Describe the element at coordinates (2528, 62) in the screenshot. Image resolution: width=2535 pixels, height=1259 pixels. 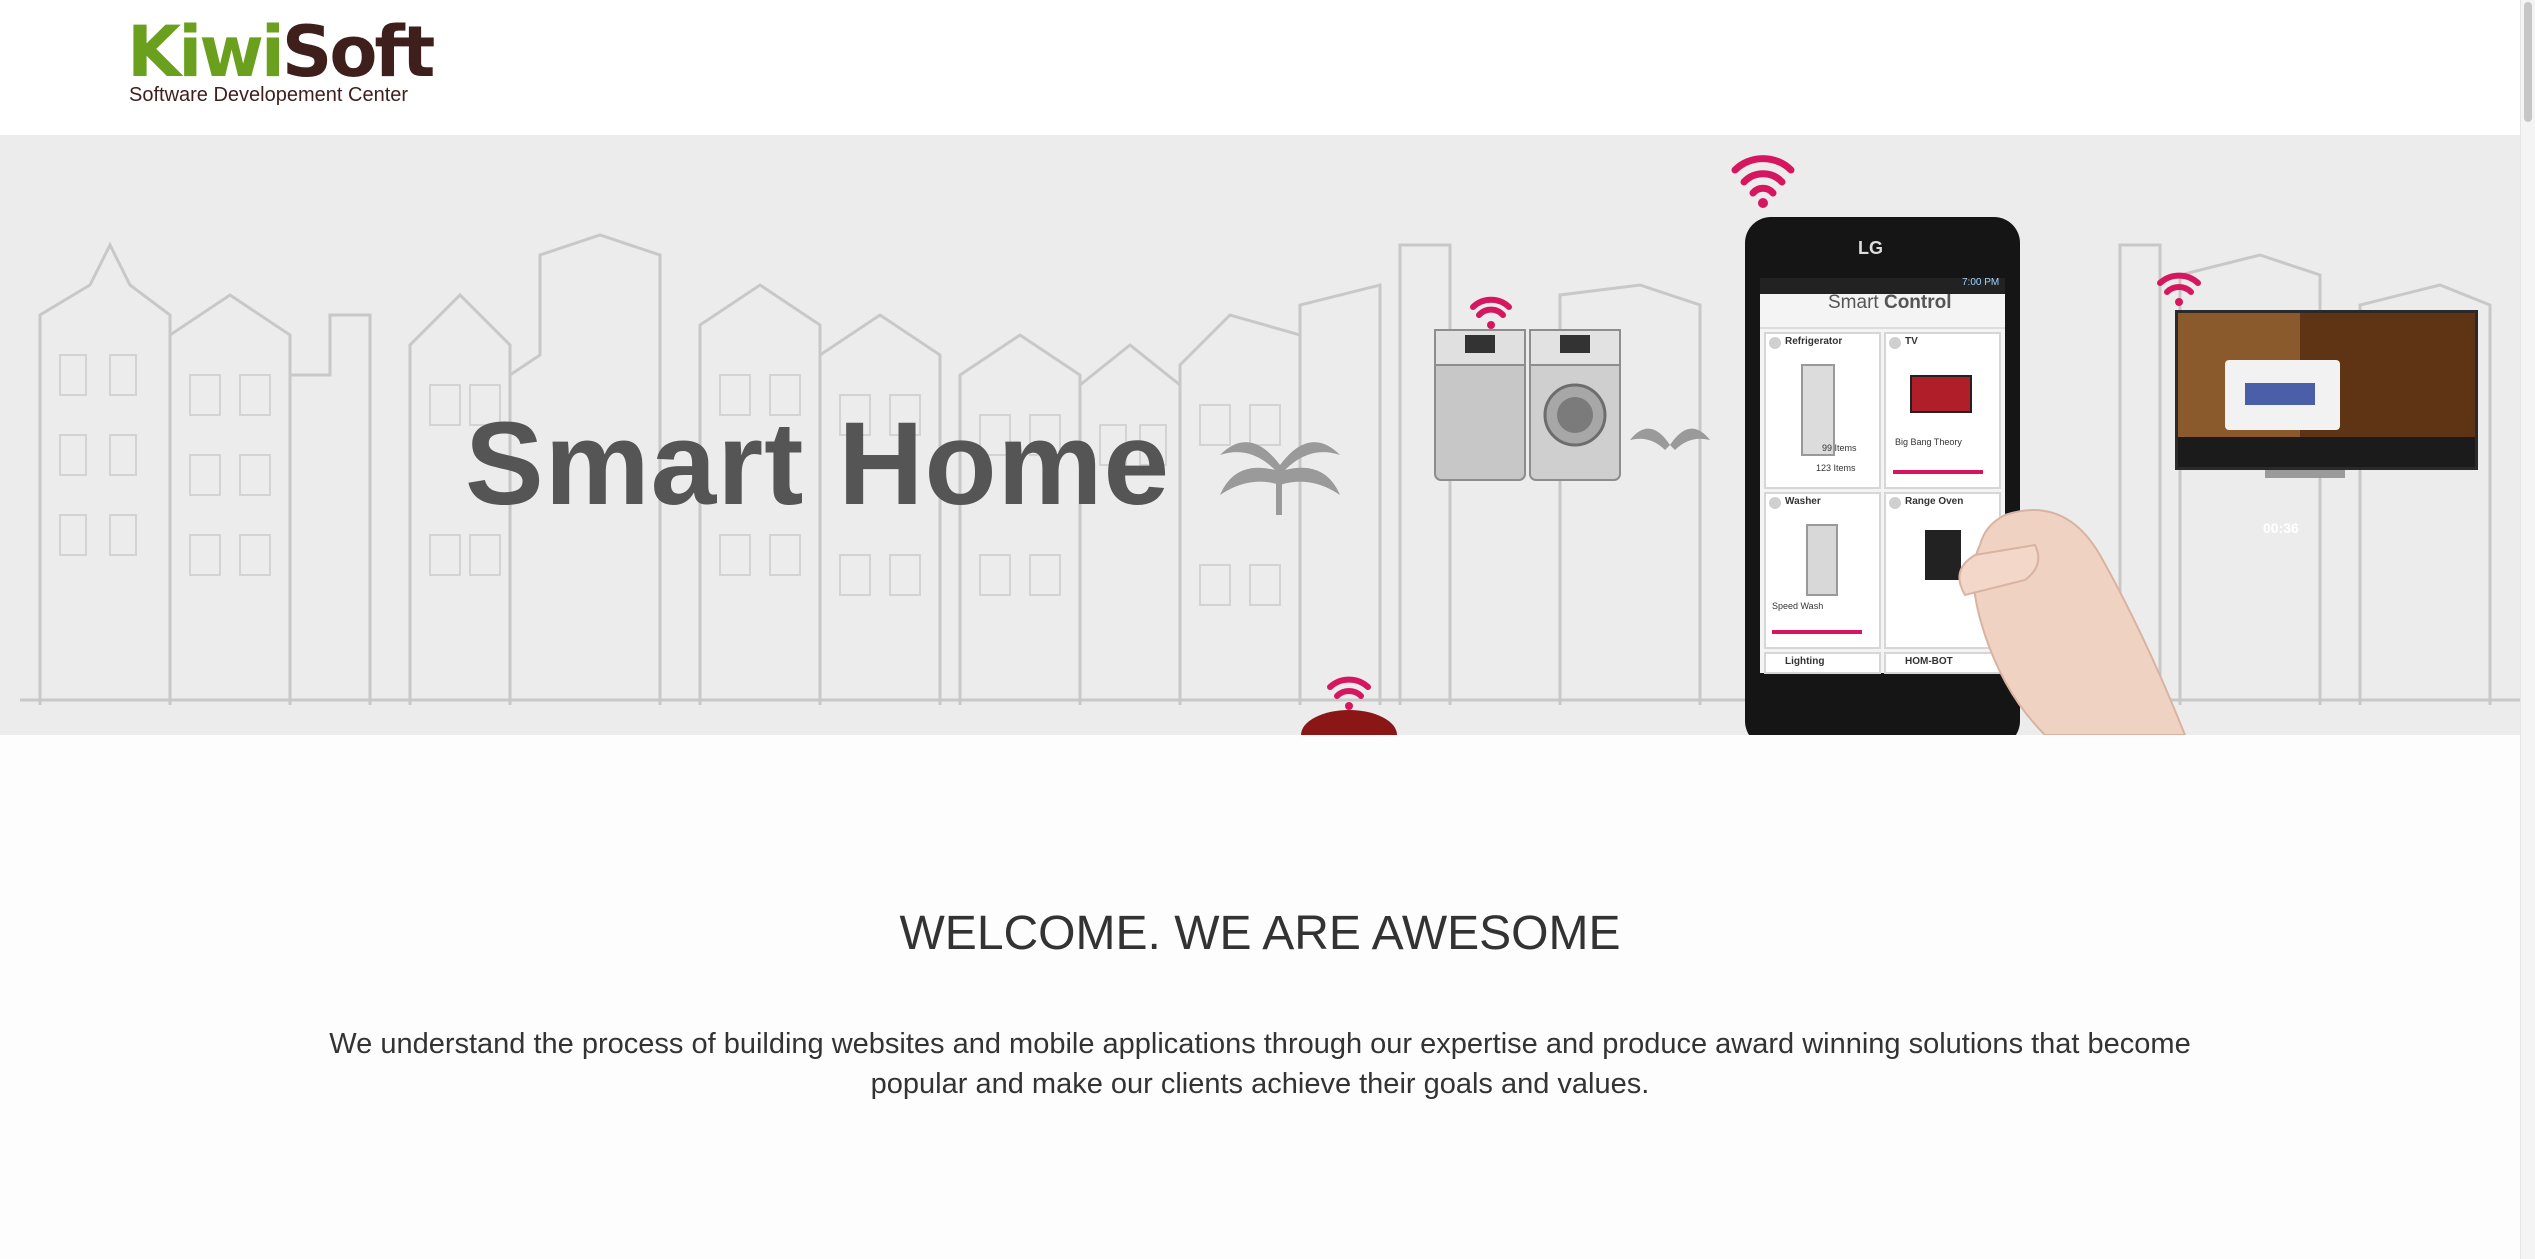
I see `scrollbar-thumb` at that location.